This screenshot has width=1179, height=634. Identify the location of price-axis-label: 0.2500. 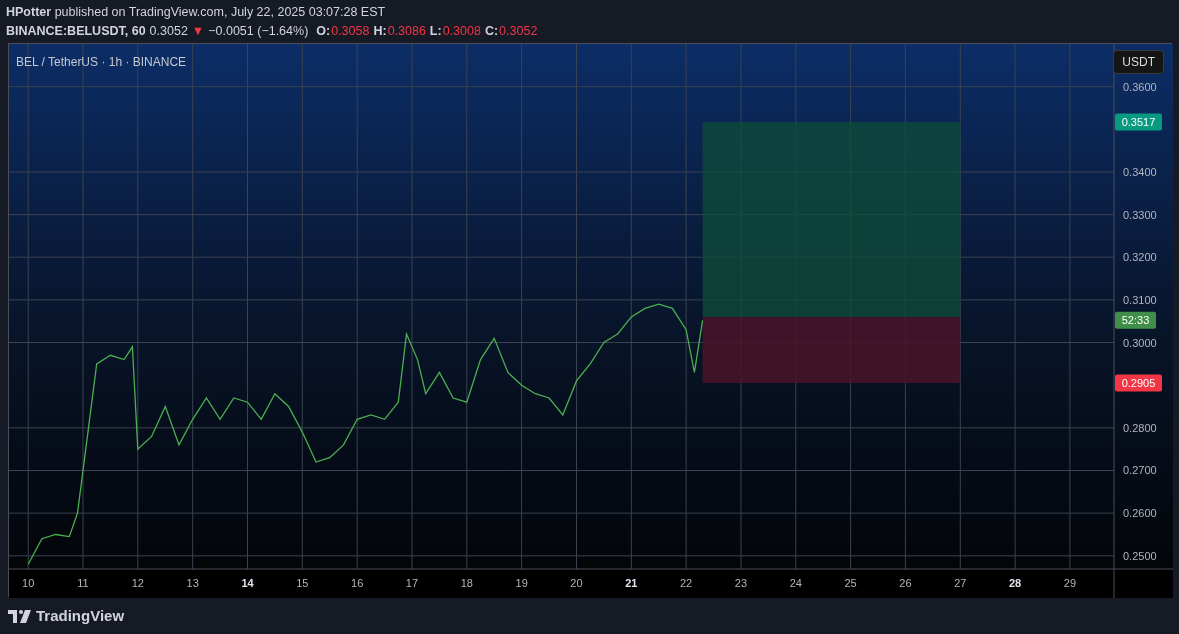
(1140, 555).